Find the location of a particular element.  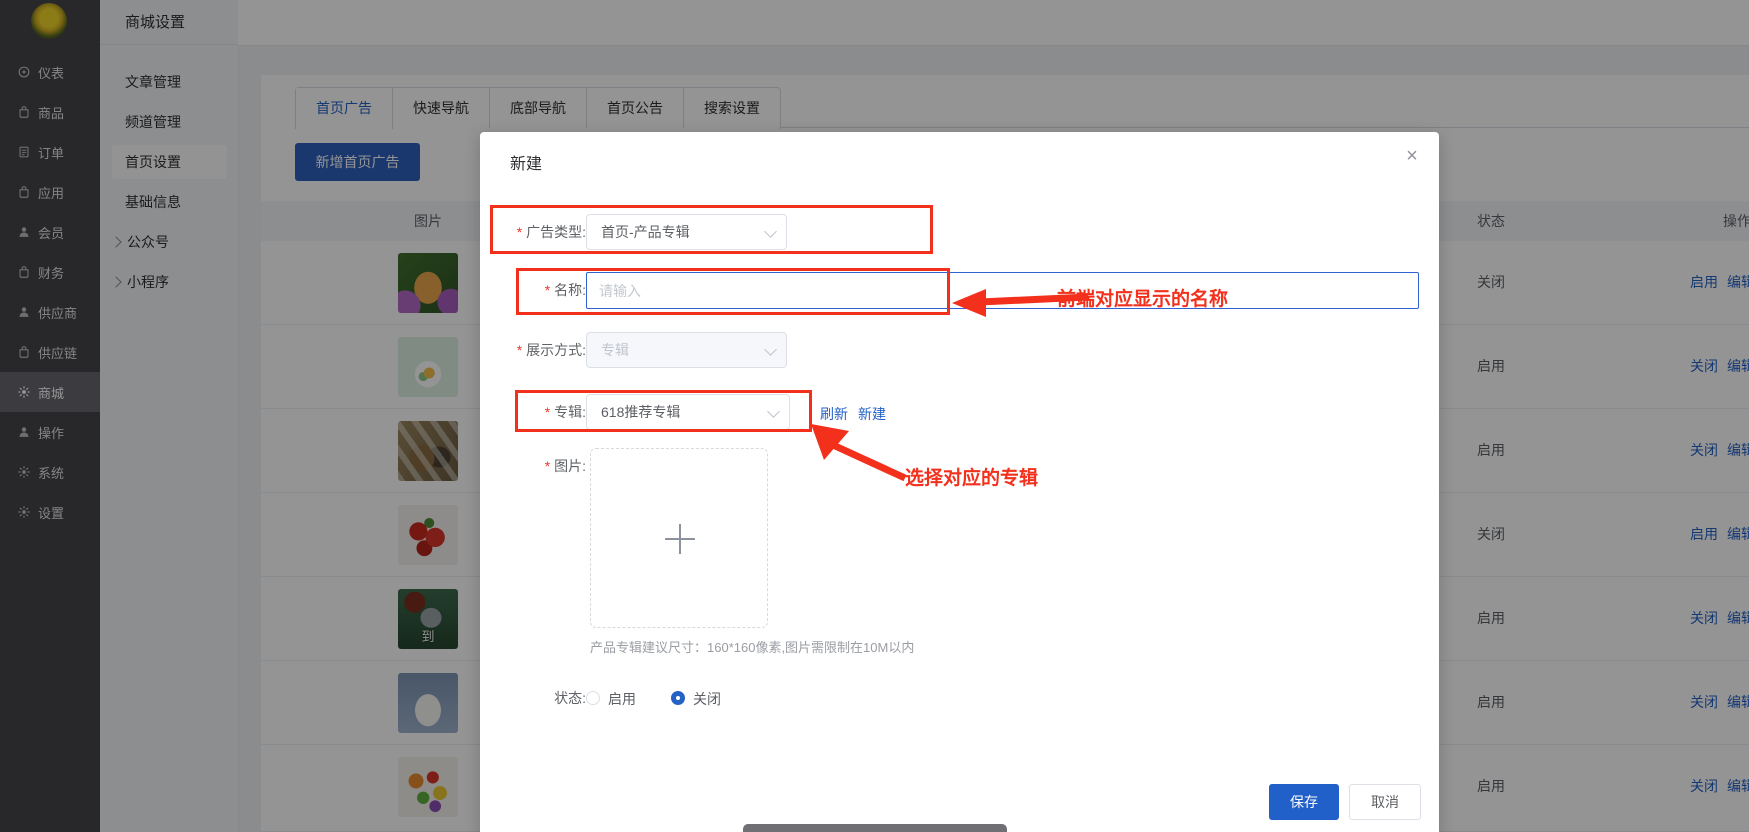

chevron-down-icon is located at coordinates (770, 349).